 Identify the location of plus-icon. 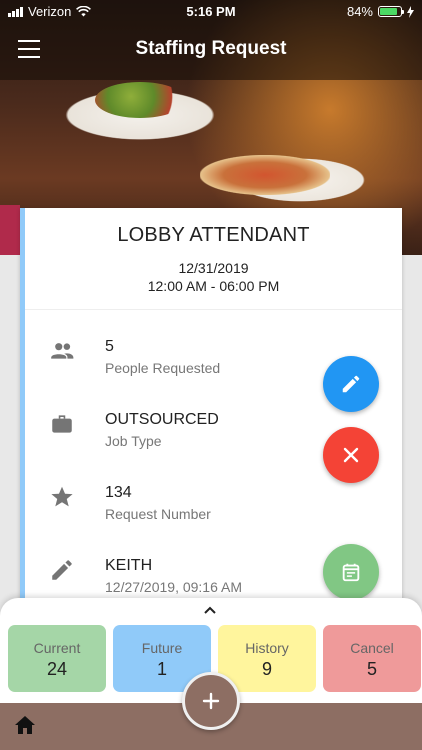
(211, 701).